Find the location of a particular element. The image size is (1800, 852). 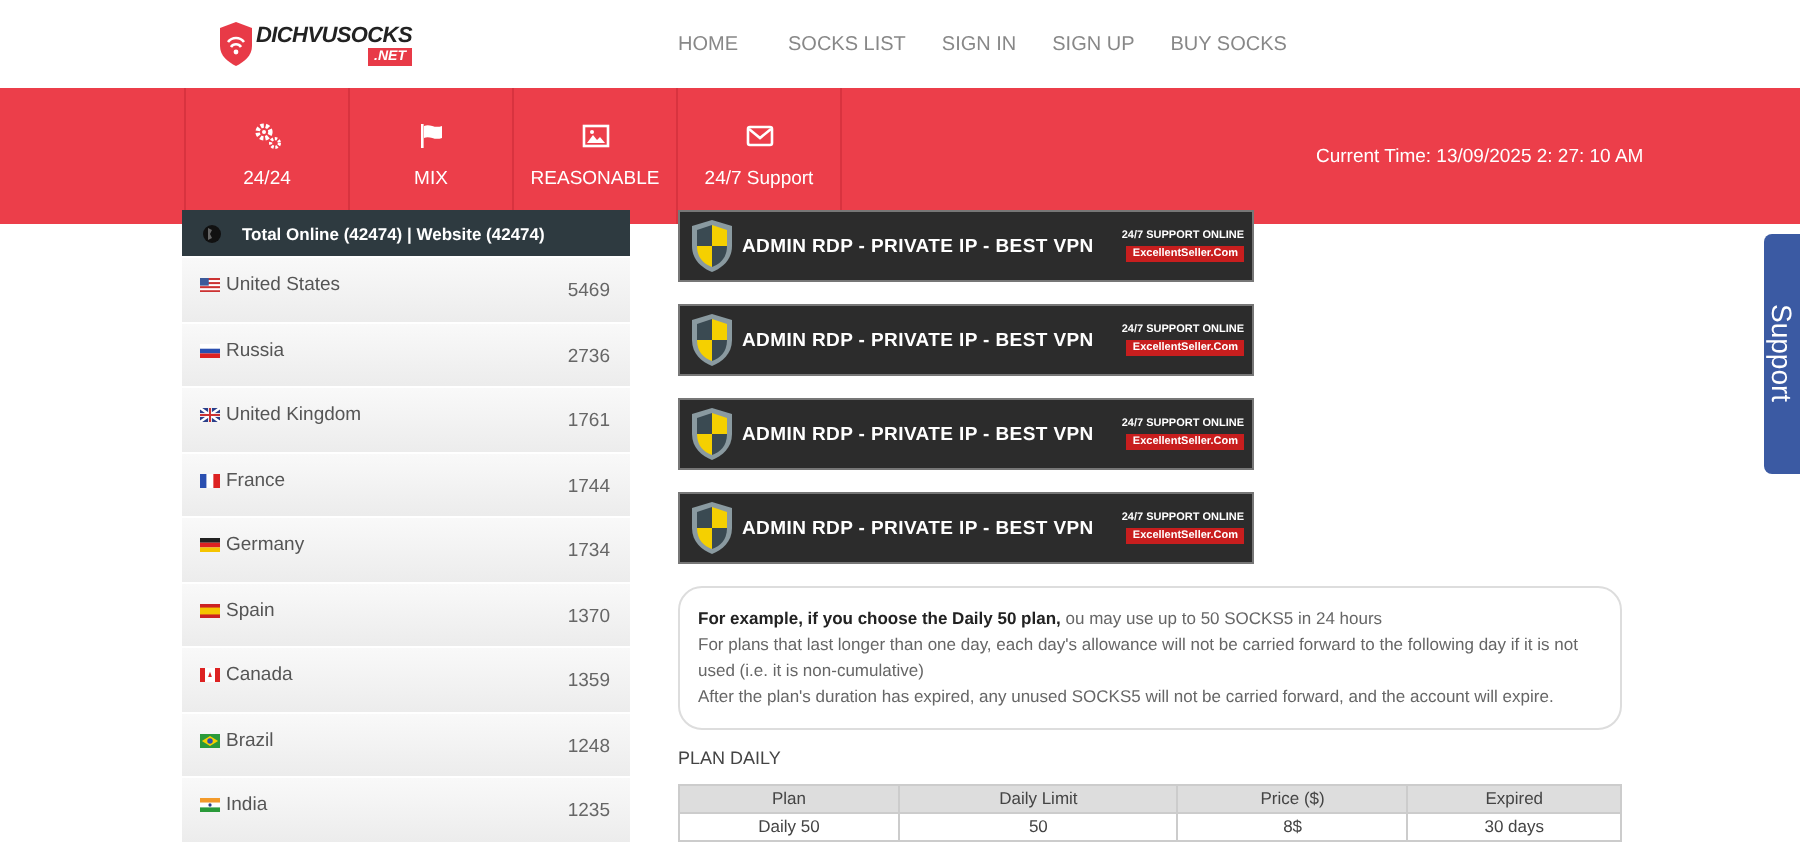

country-count: 1744 is located at coordinates (588, 486).